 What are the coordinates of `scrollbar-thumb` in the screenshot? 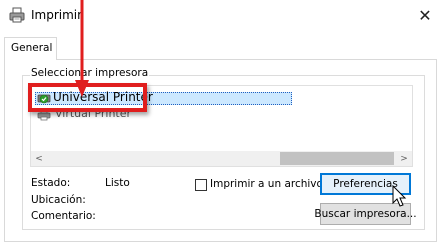 It's located at (337, 158).